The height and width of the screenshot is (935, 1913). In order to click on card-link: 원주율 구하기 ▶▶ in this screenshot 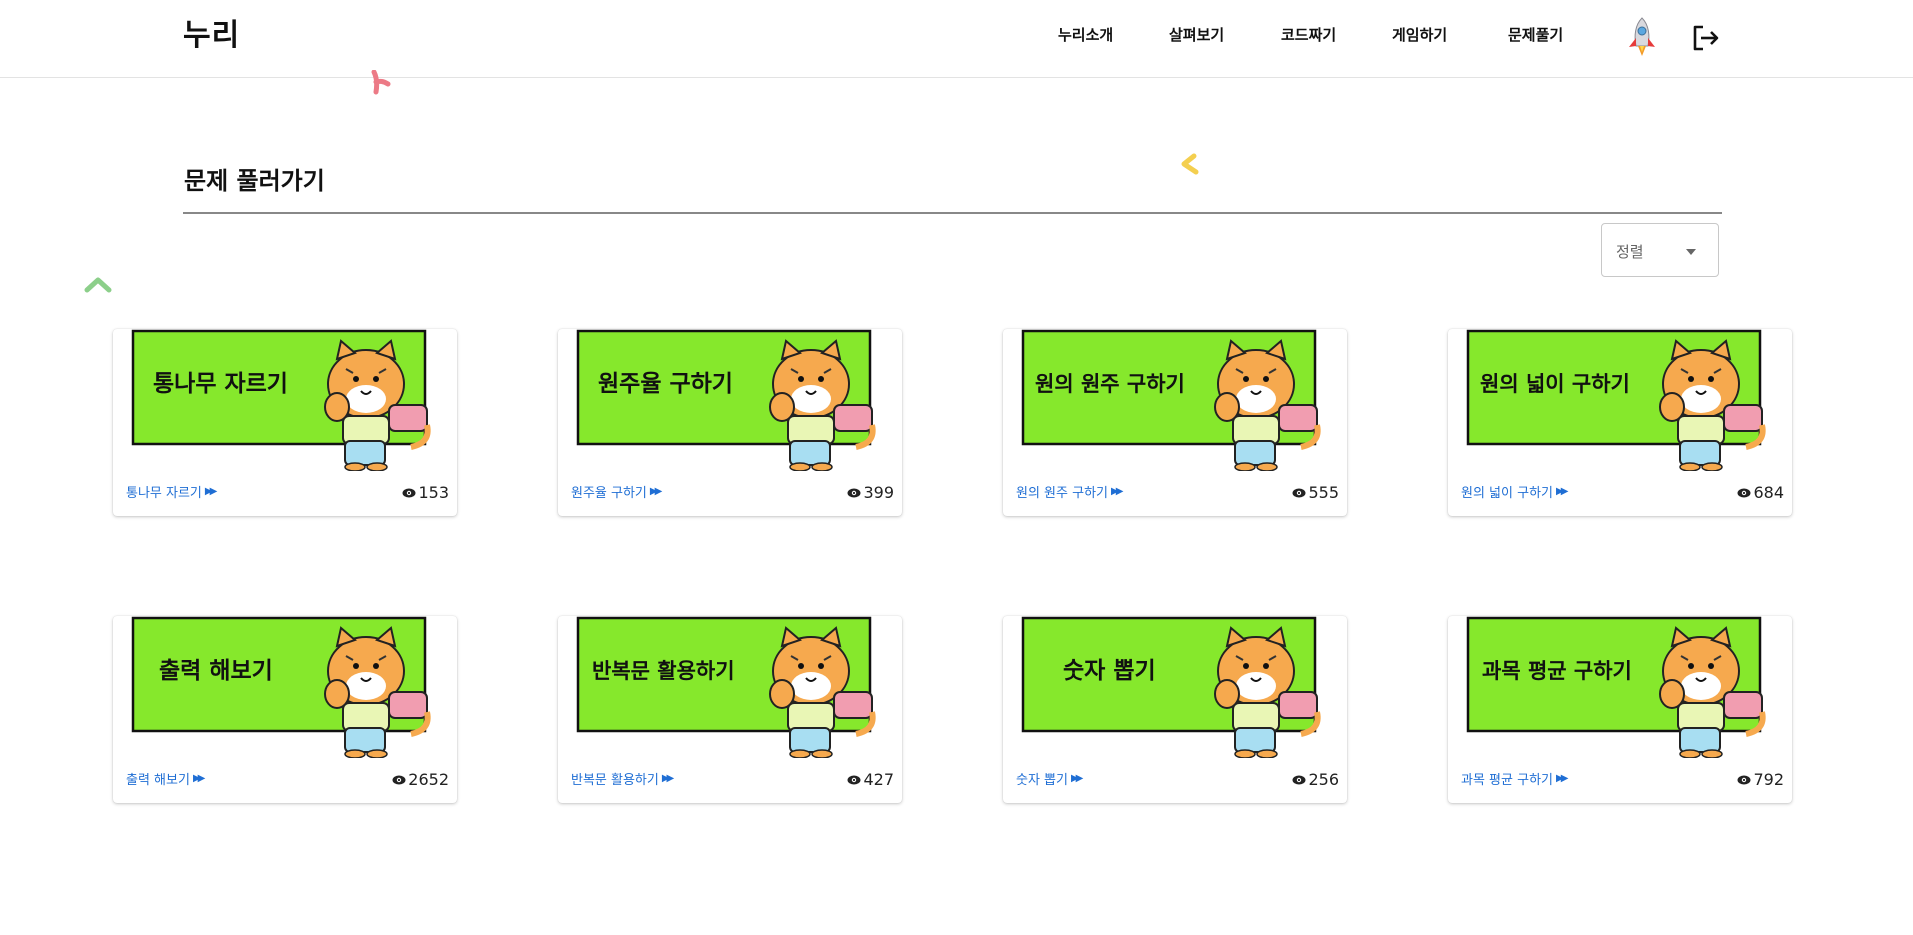, I will do `click(617, 491)`.